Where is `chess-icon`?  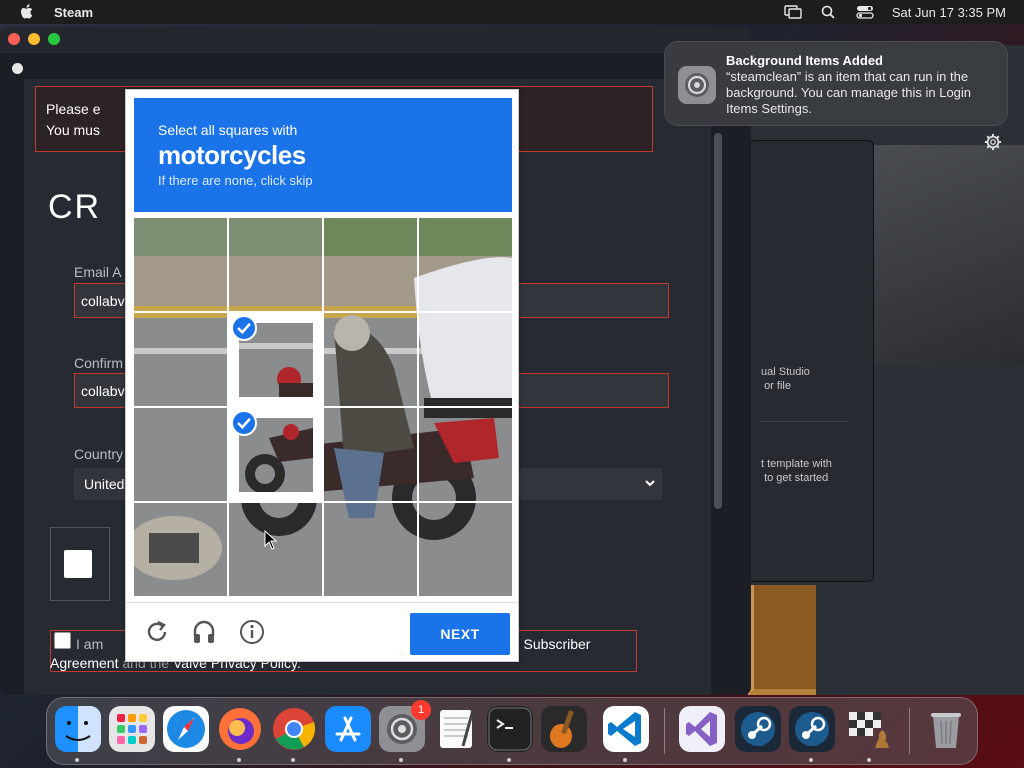
chess-icon is located at coordinates (870, 729).